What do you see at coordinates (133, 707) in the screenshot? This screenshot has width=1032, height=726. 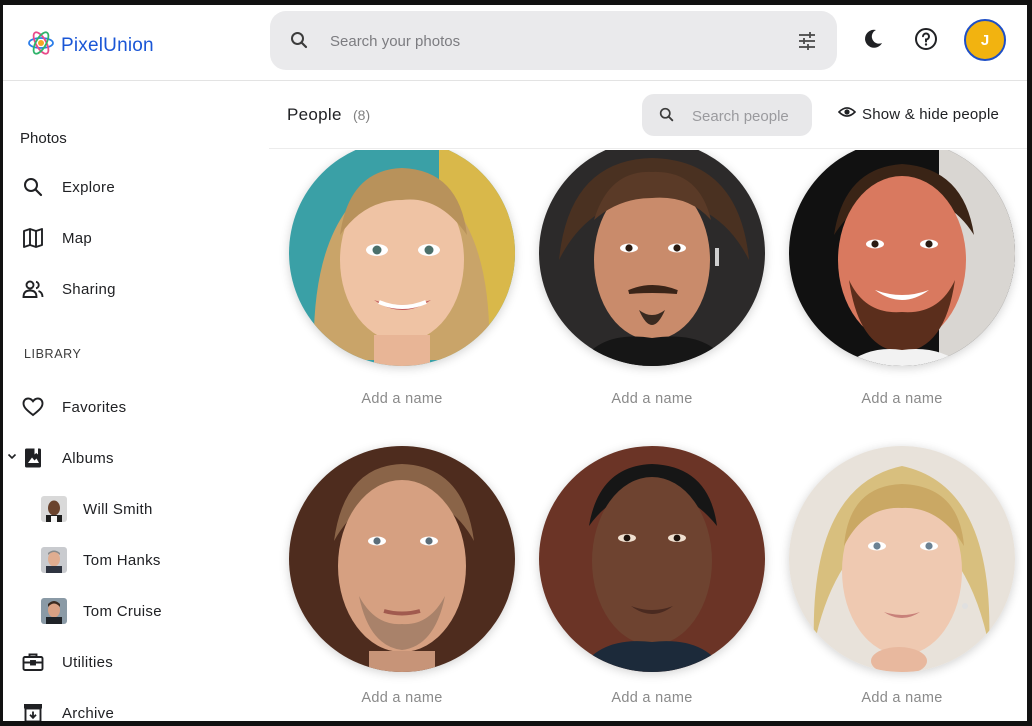 I see `sidebar-item-archive: Archive` at bounding box center [133, 707].